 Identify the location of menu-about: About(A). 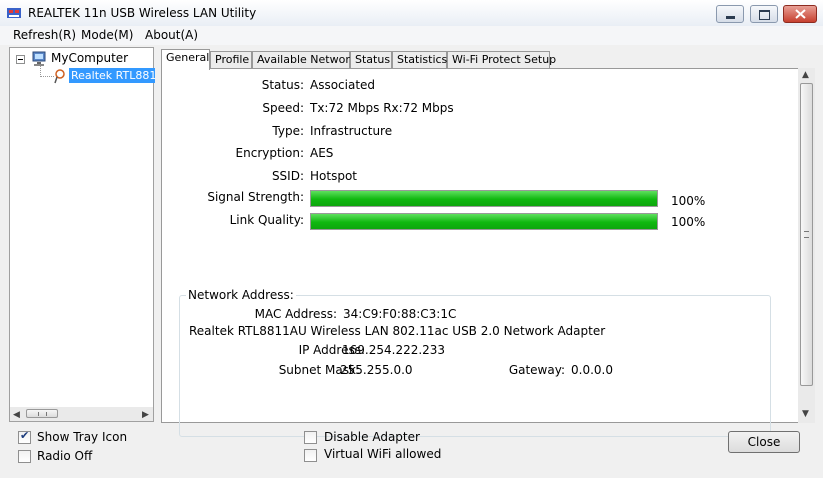
(171, 35).